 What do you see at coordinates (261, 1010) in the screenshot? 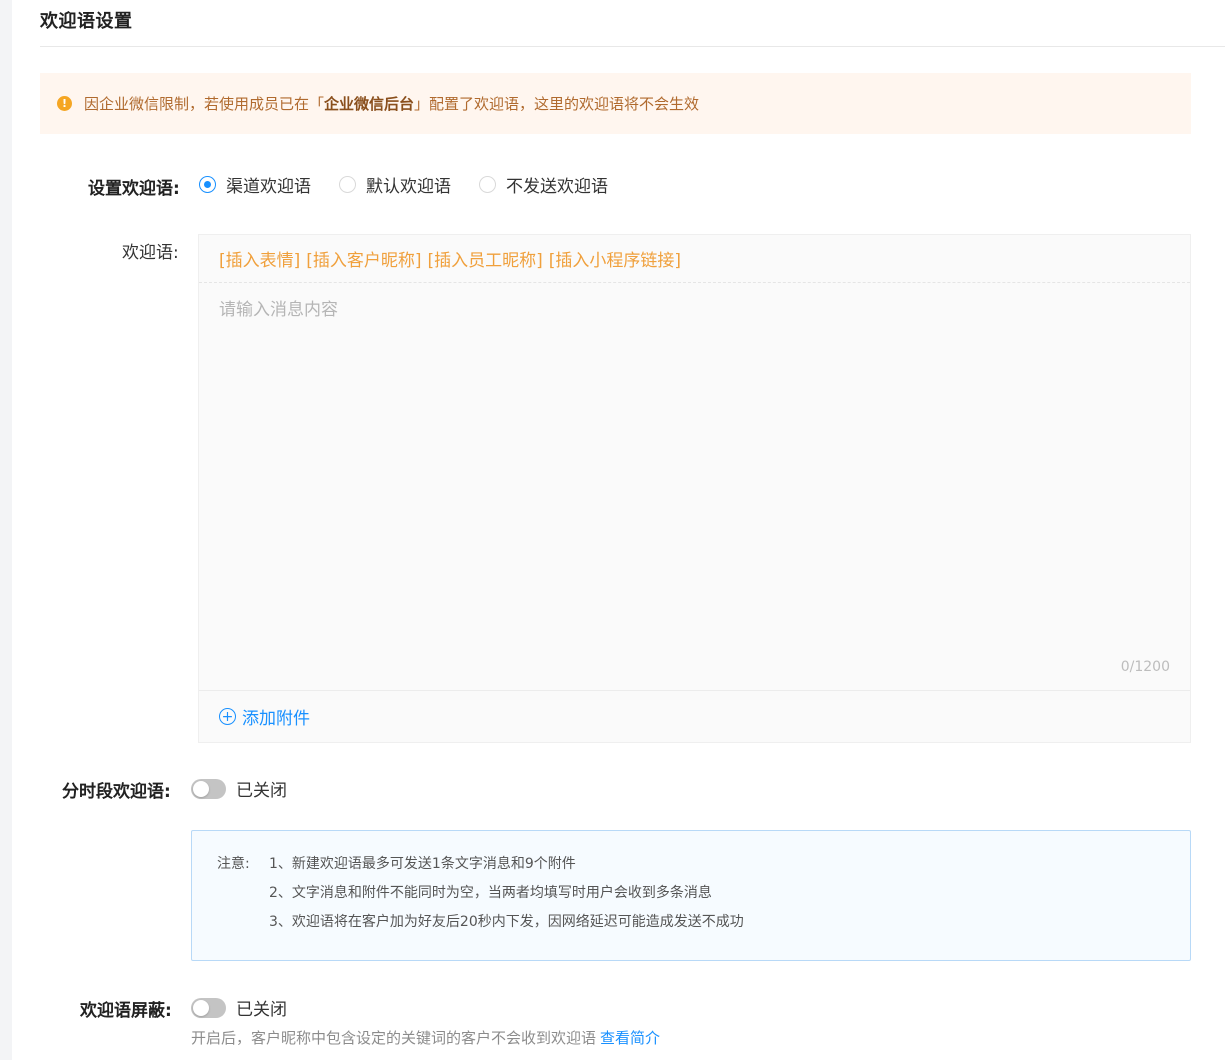
I see `welcome-block-status: 已关闭` at bounding box center [261, 1010].